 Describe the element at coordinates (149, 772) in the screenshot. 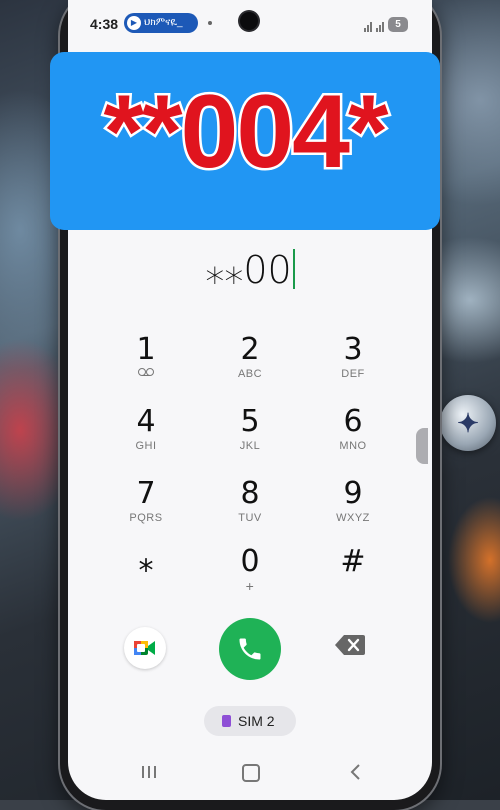

I see `recents-icon` at that location.